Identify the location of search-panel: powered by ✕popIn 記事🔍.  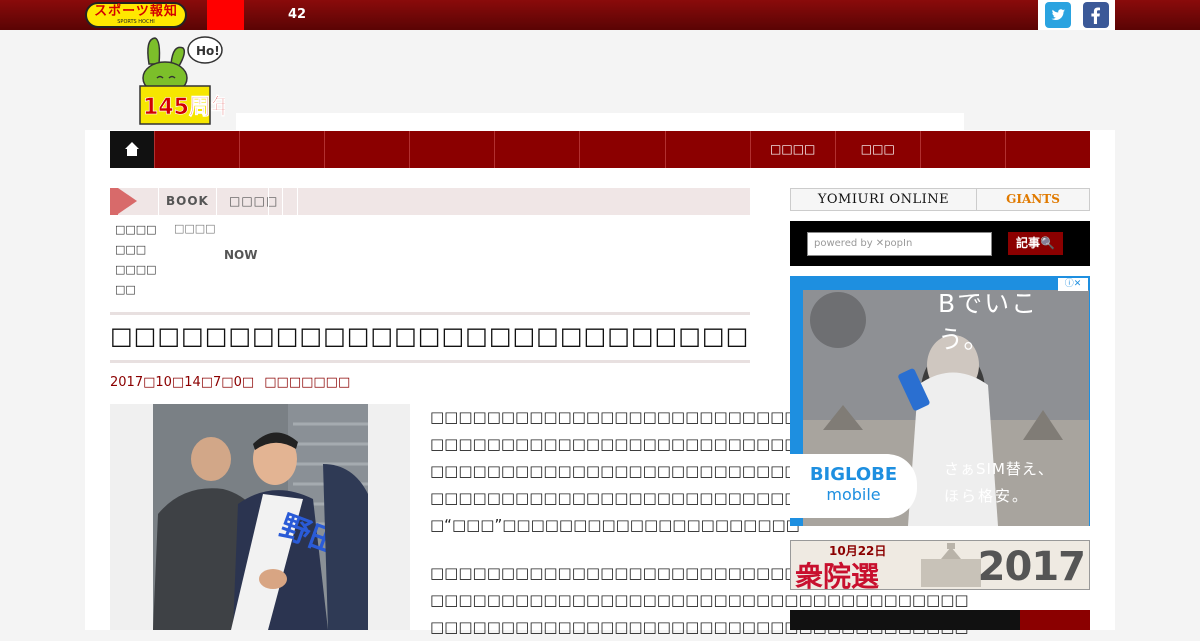
(940, 243).